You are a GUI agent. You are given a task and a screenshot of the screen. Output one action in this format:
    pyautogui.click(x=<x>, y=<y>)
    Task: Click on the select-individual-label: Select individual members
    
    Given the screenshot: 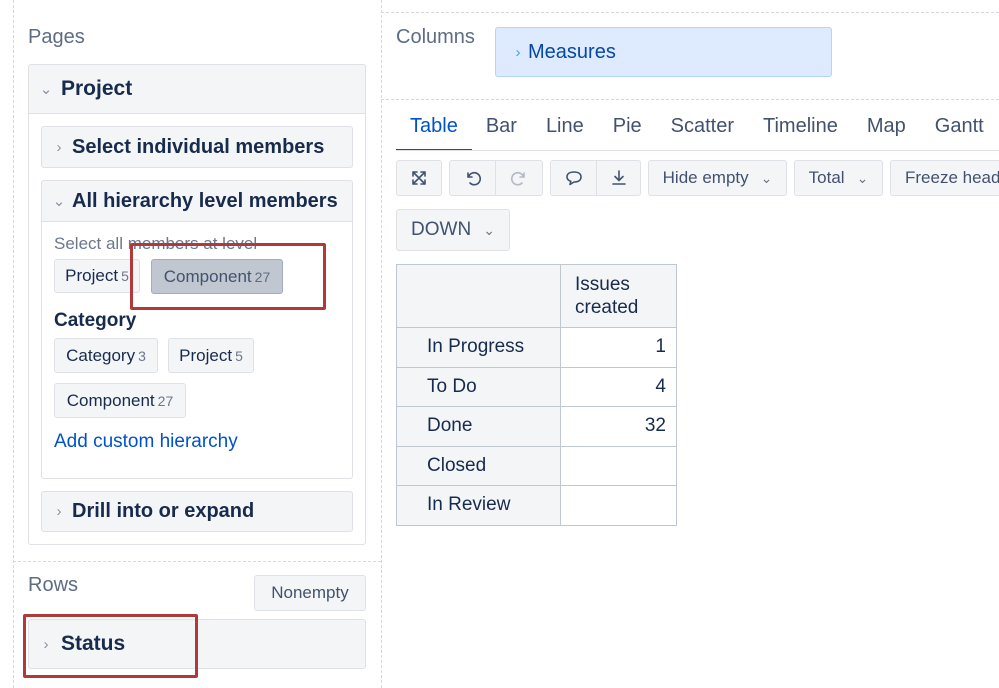 What is the action you would take?
    pyautogui.click(x=198, y=146)
    